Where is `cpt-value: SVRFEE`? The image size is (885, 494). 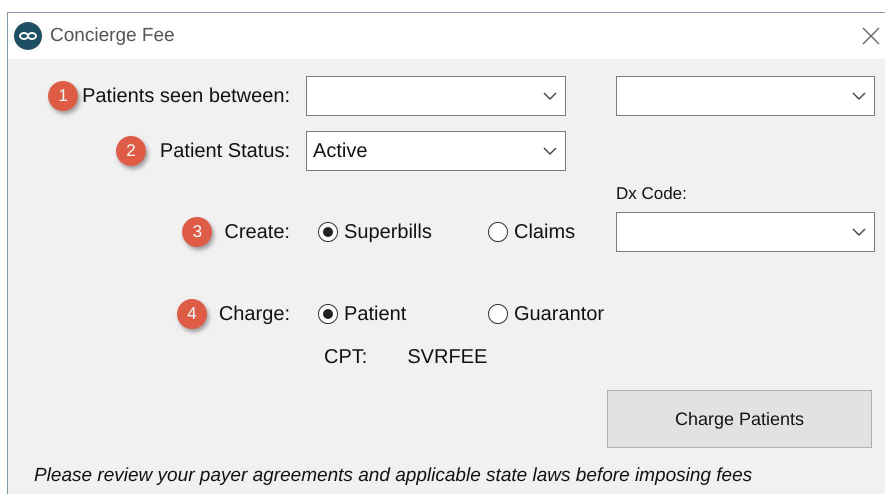
cpt-value: SVRFEE is located at coordinates (447, 357).